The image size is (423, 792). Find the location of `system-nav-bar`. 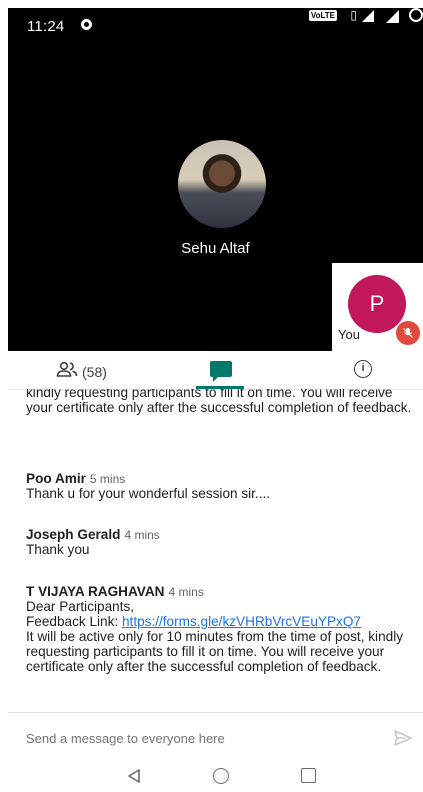

system-nav-bar is located at coordinates (215, 777).